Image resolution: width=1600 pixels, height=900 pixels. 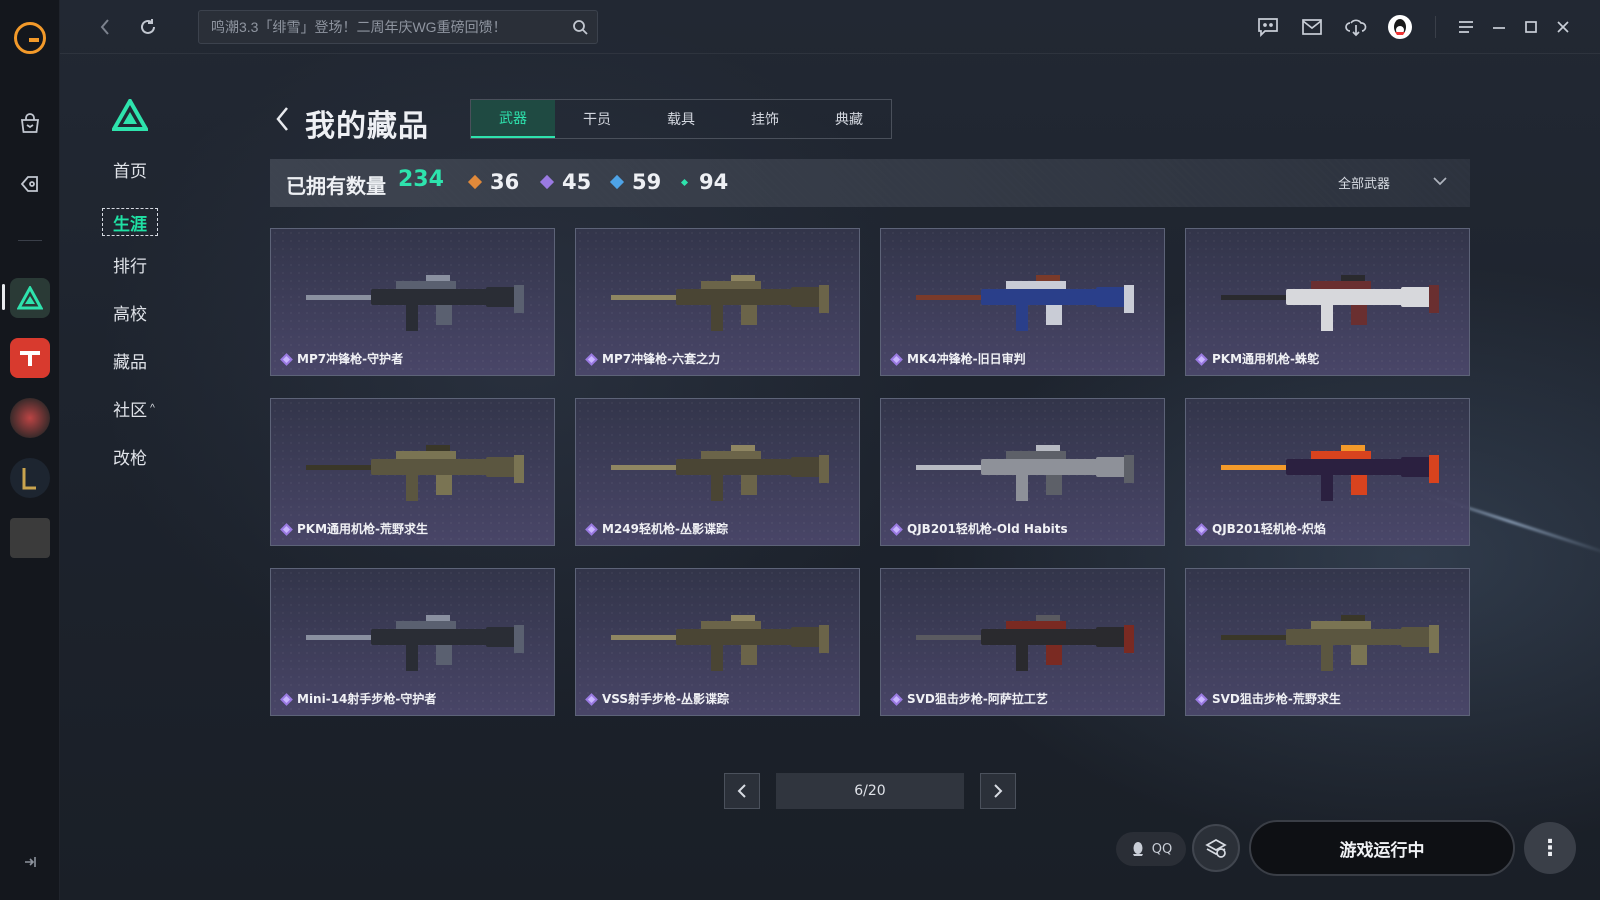 I want to click on rail-game-lol-icon, so click(x=30, y=478).